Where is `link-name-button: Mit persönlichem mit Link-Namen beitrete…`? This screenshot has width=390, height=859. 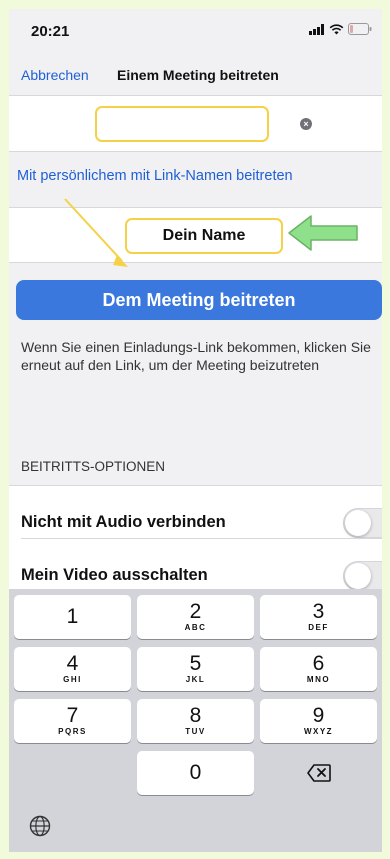 link-name-button: Mit persönlichem mit Link-Namen beitrete… is located at coordinates (155, 176).